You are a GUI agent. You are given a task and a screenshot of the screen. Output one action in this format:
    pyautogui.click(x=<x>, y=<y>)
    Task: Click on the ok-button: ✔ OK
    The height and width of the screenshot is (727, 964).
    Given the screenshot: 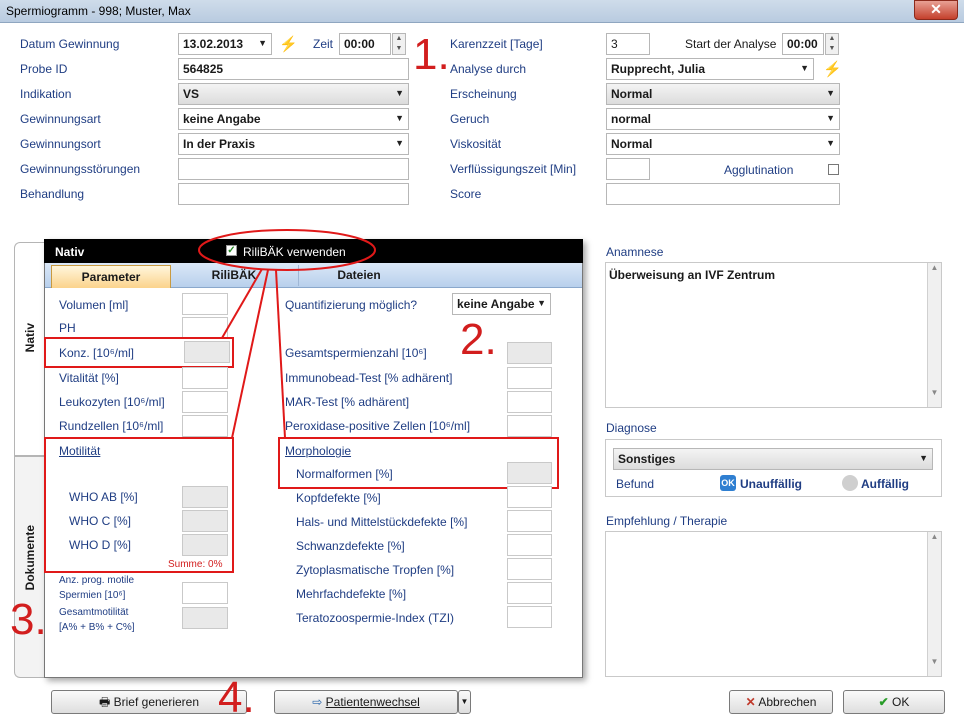 What is the action you would take?
    pyautogui.click(x=894, y=702)
    